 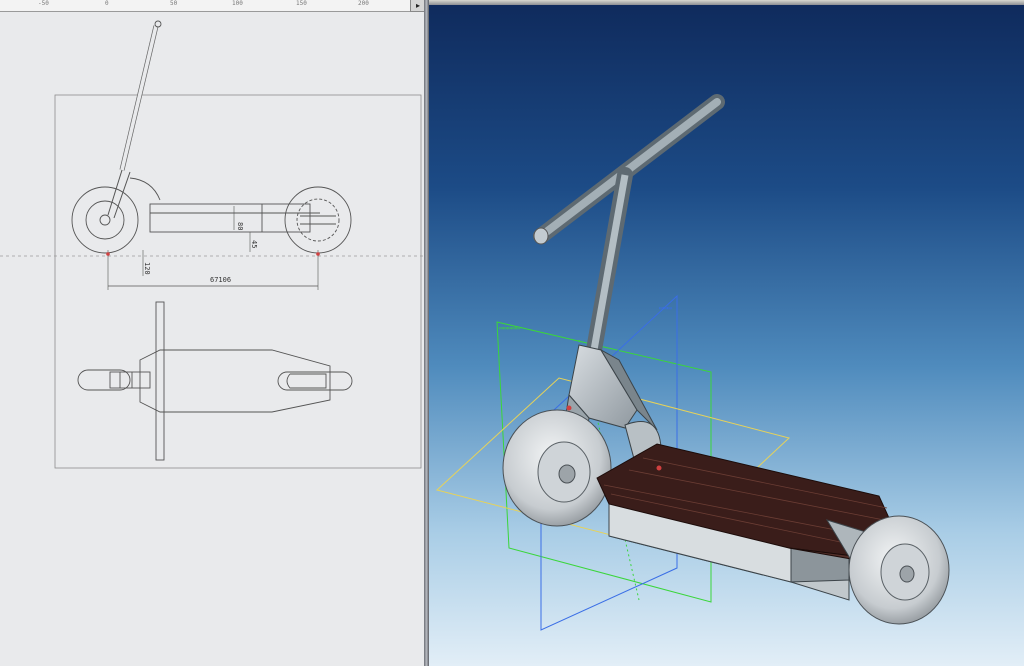 I want to click on front-wheel, so click(x=557, y=468).